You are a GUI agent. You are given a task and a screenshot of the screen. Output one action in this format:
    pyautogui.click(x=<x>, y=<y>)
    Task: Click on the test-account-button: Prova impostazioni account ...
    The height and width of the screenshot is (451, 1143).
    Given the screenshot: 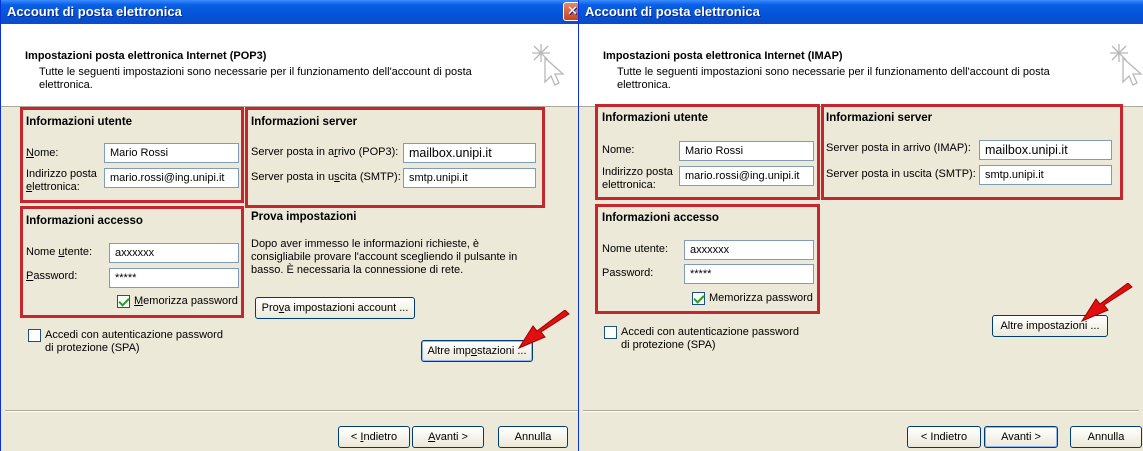 What is the action you would take?
    pyautogui.click(x=335, y=308)
    